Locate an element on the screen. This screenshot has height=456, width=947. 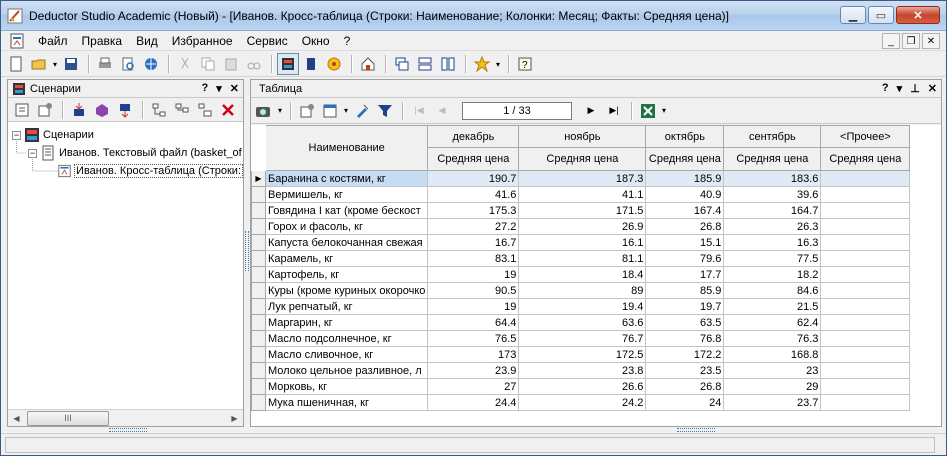
export-dropdown-icon: ▾ is located at coordinates (664, 111).